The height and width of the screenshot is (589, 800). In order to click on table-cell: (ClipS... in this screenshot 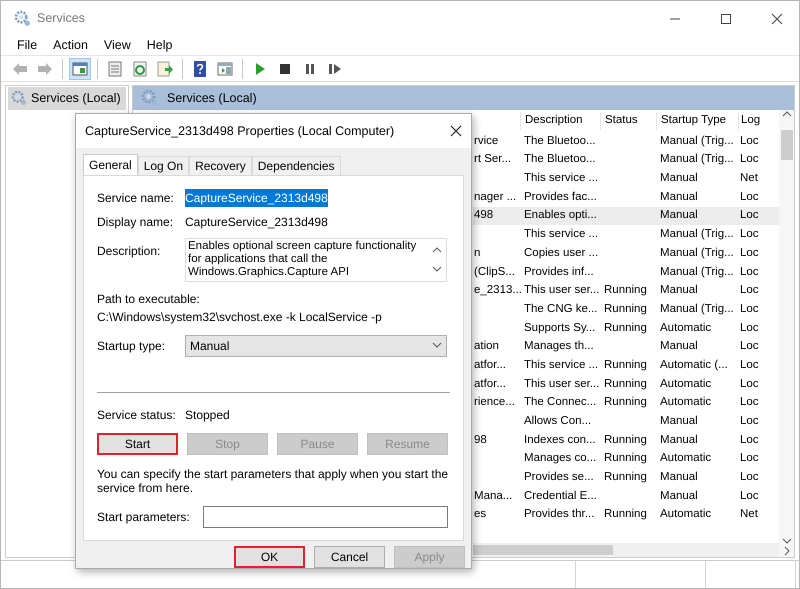, I will do `click(494, 272)`.